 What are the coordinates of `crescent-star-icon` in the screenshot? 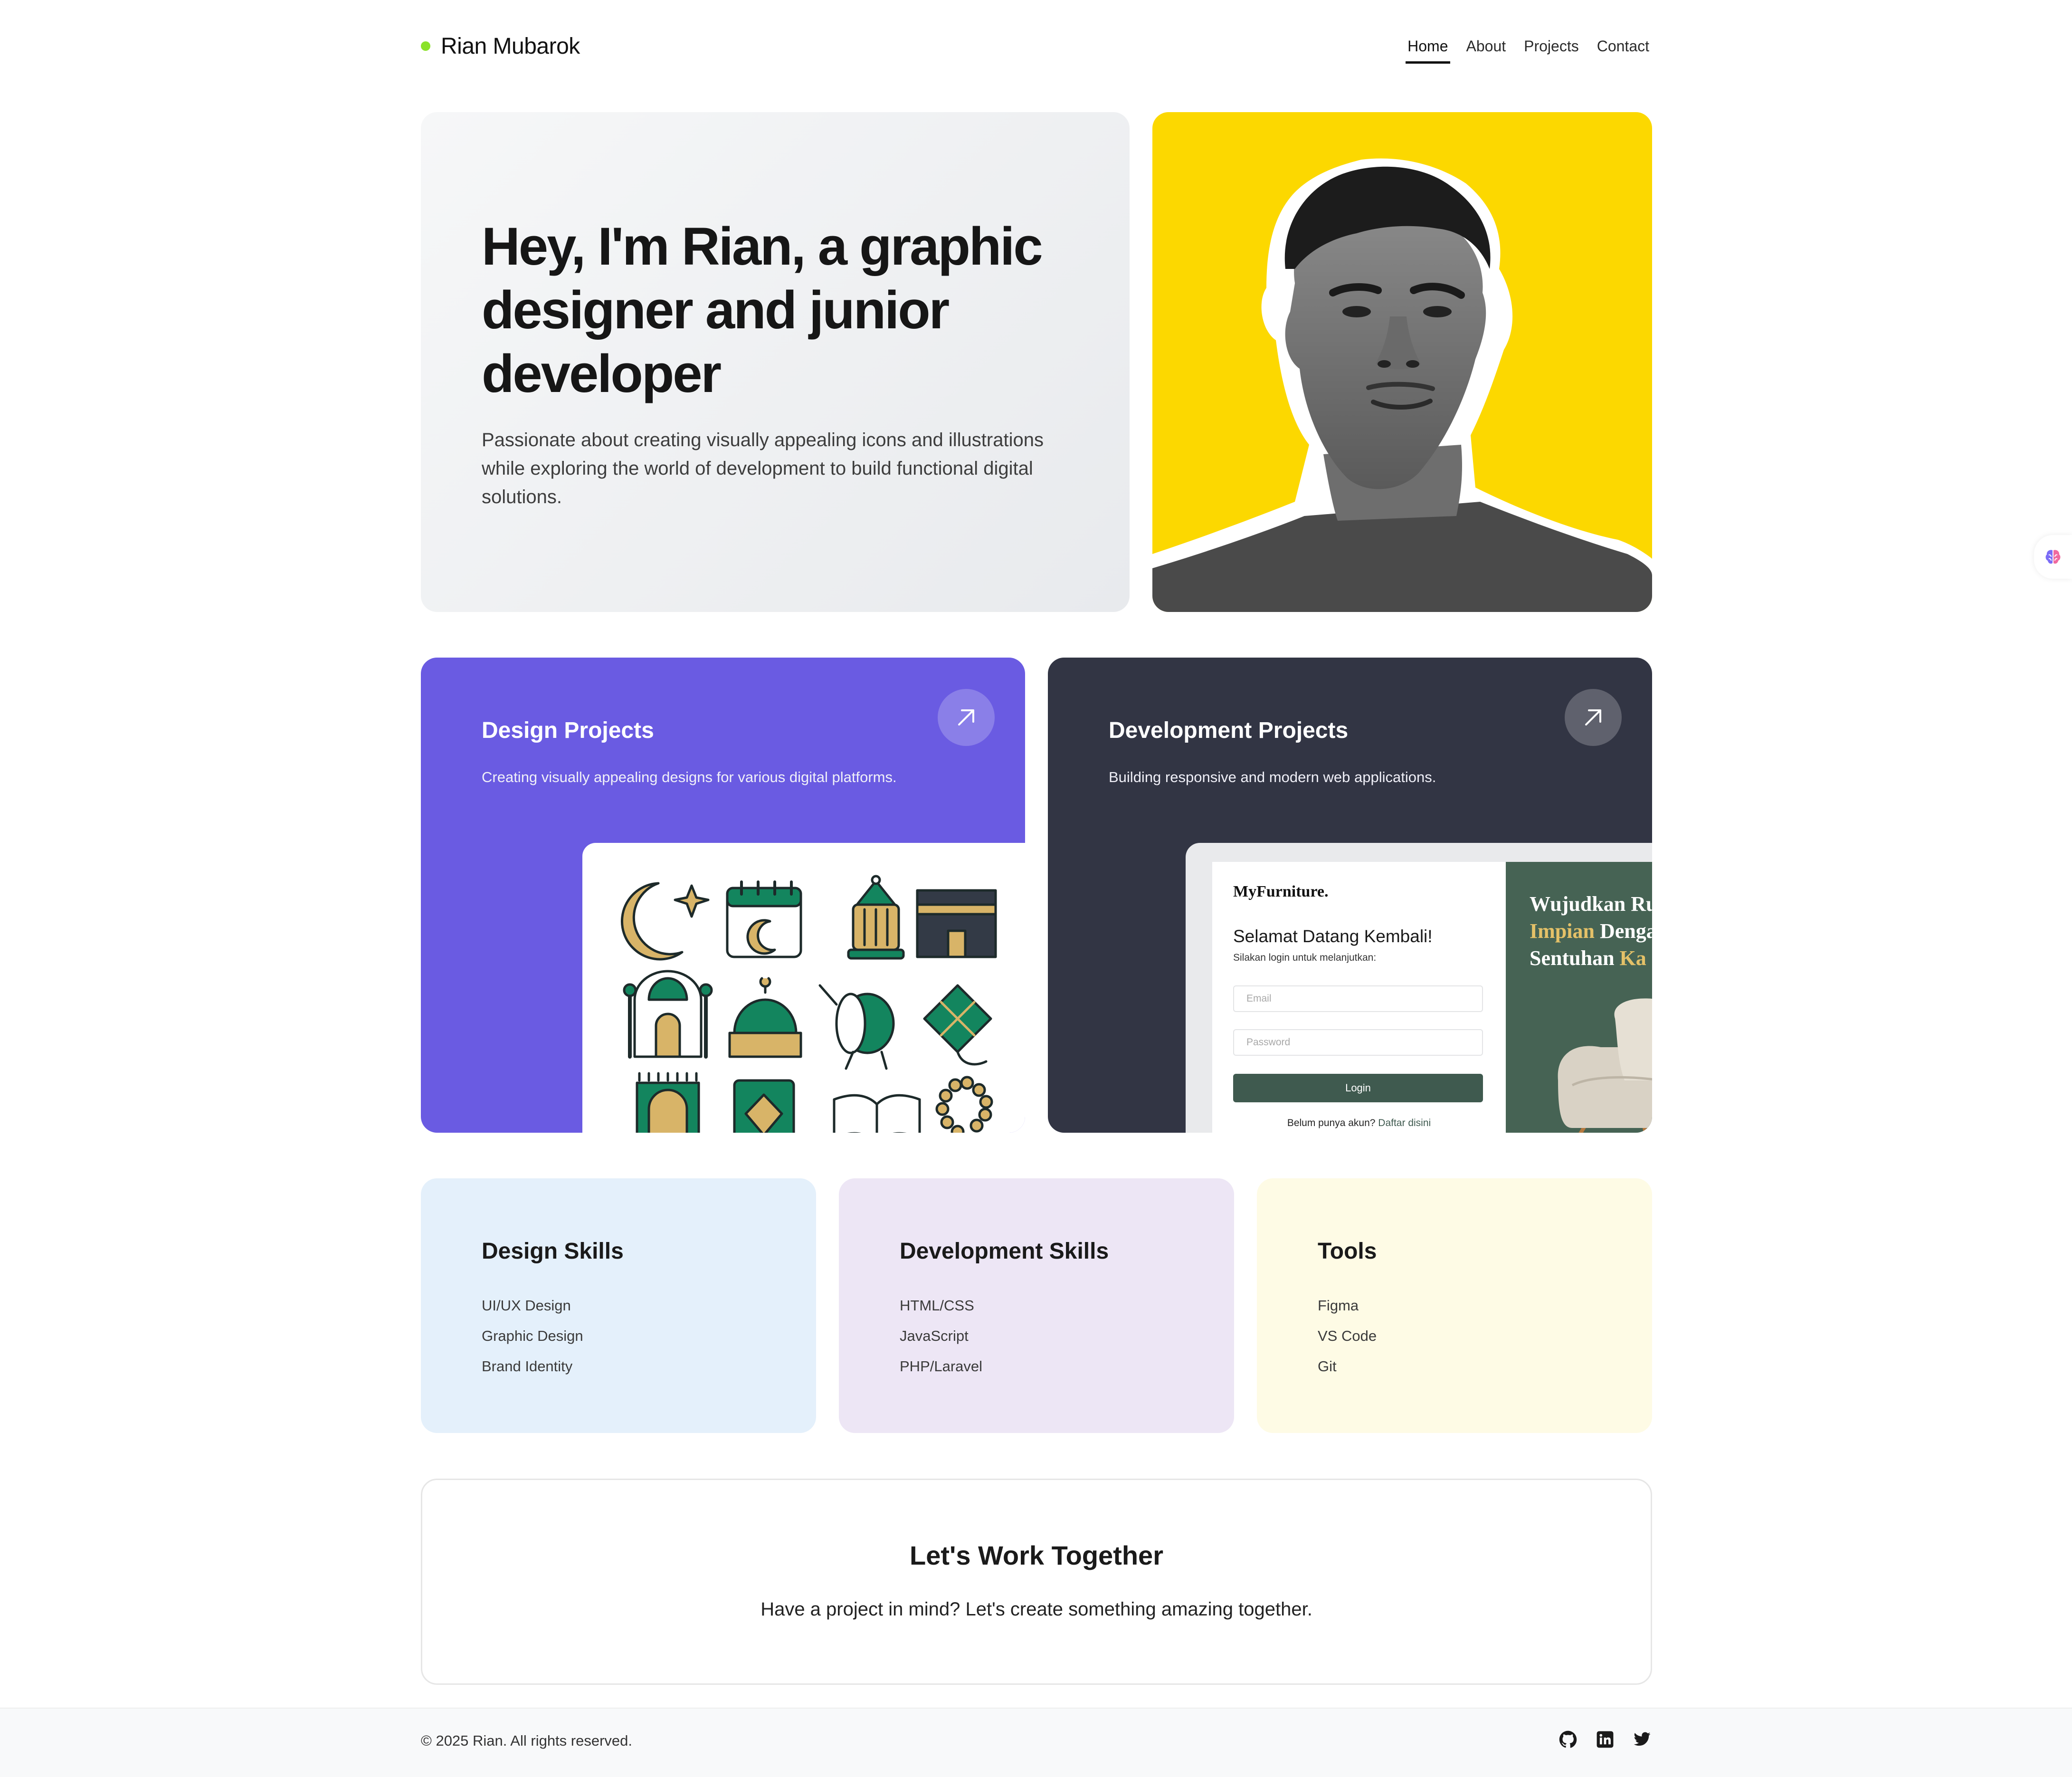 It's located at (666, 921).